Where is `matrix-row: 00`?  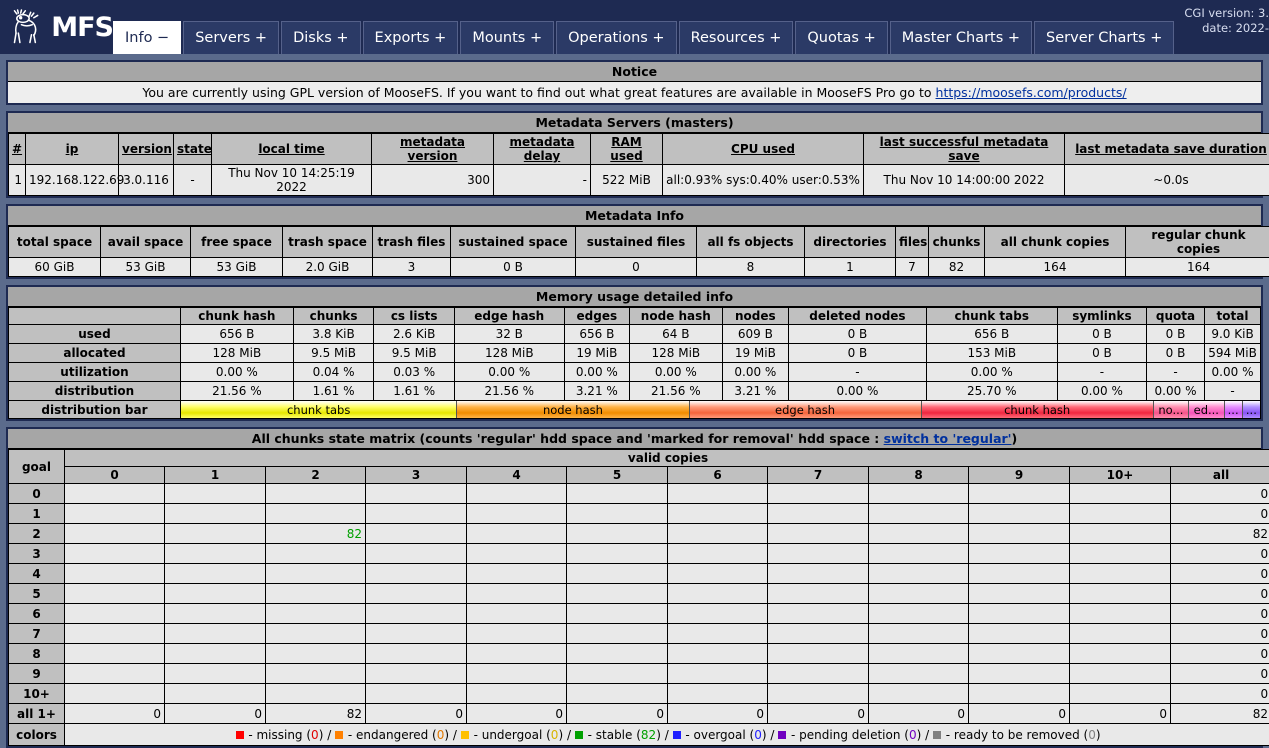 matrix-row: 00 is located at coordinates (639, 494).